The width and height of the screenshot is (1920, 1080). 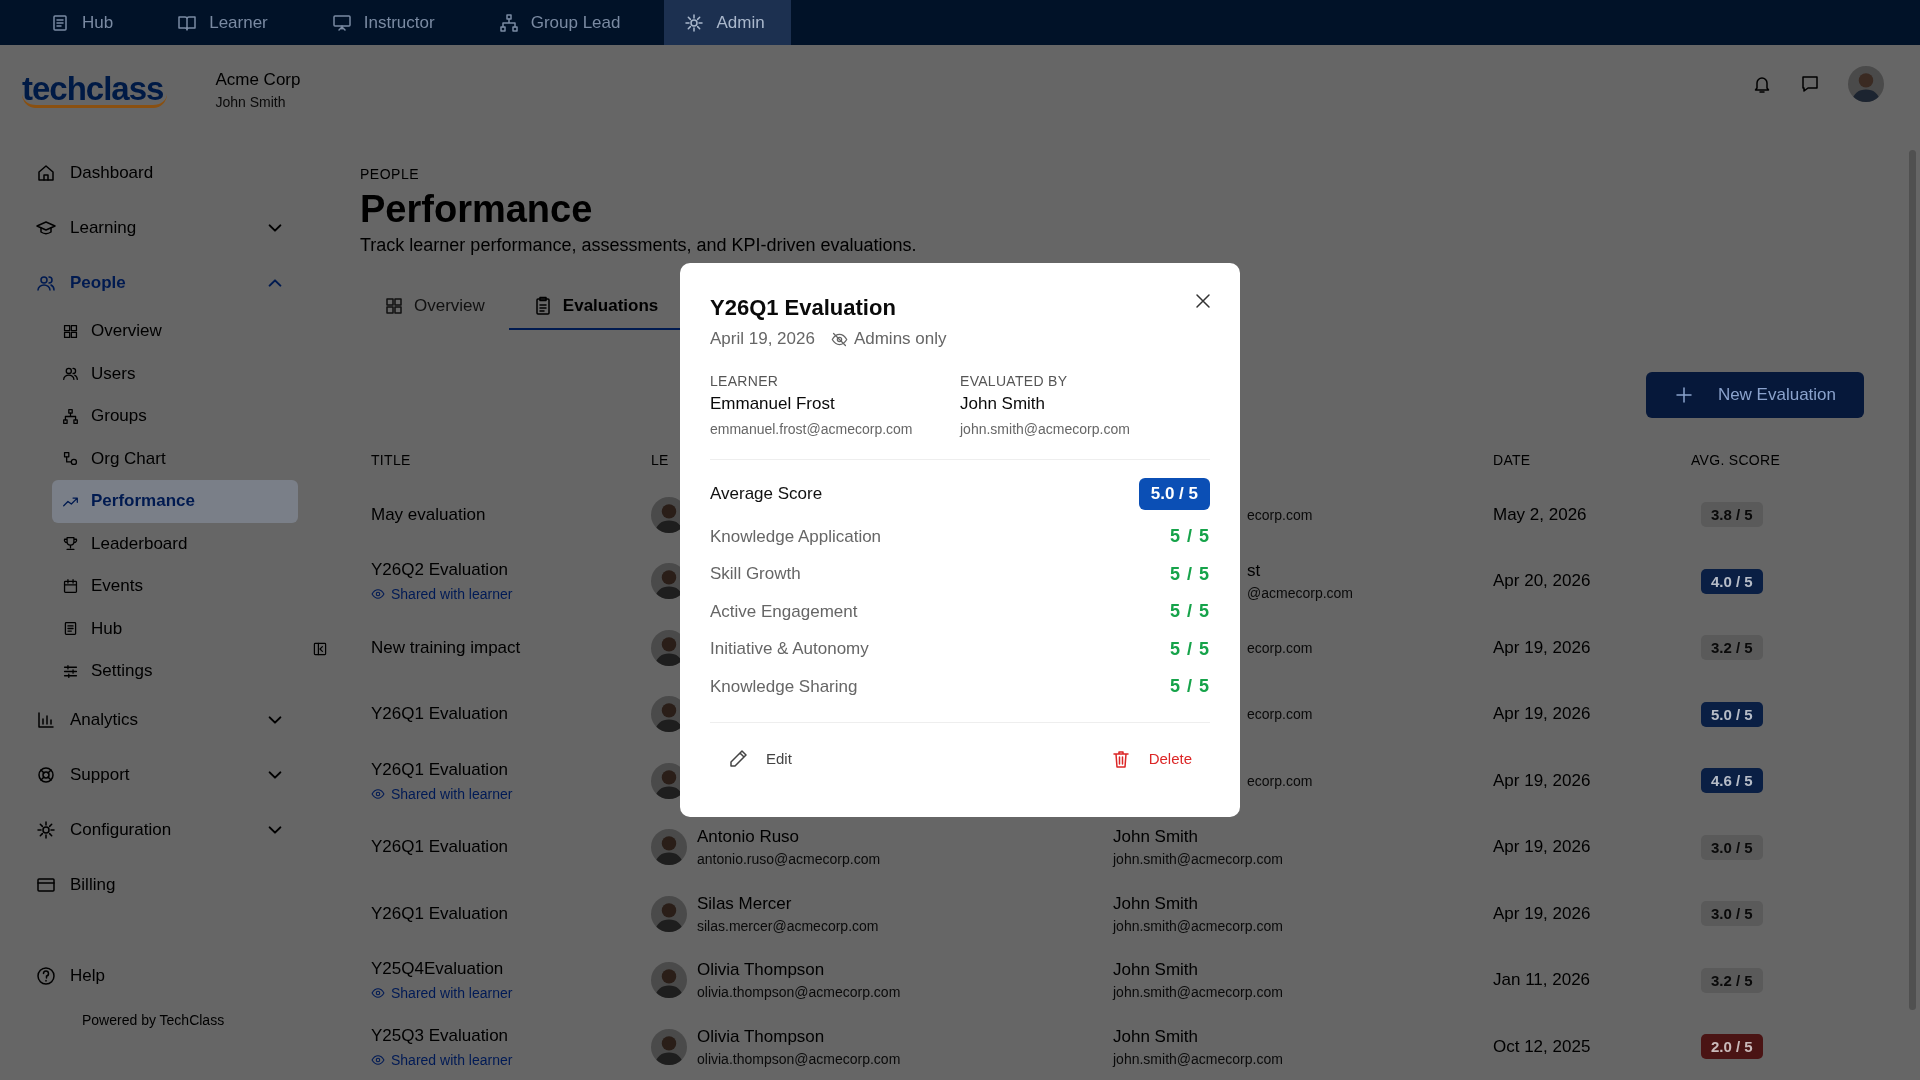 I want to click on column-header: LE, so click(x=660, y=459).